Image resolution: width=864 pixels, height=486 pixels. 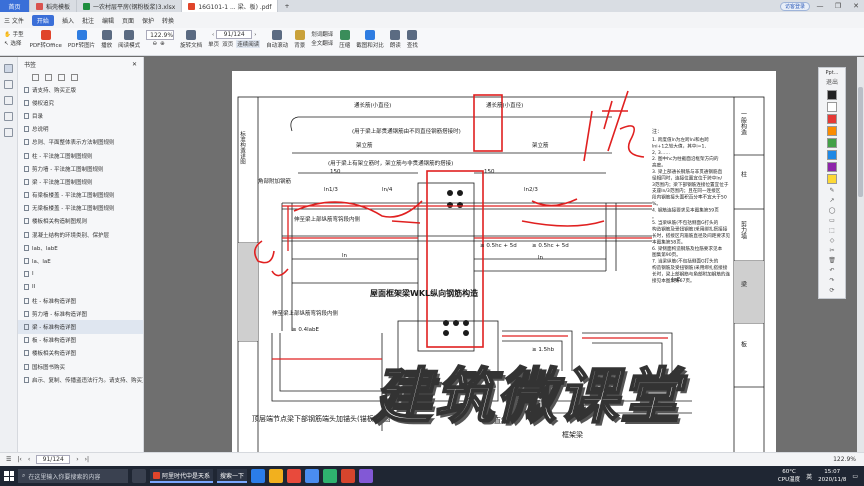 I want to click on taskbar-app-1: 阿里时代中是天系, so click(x=182, y=476).